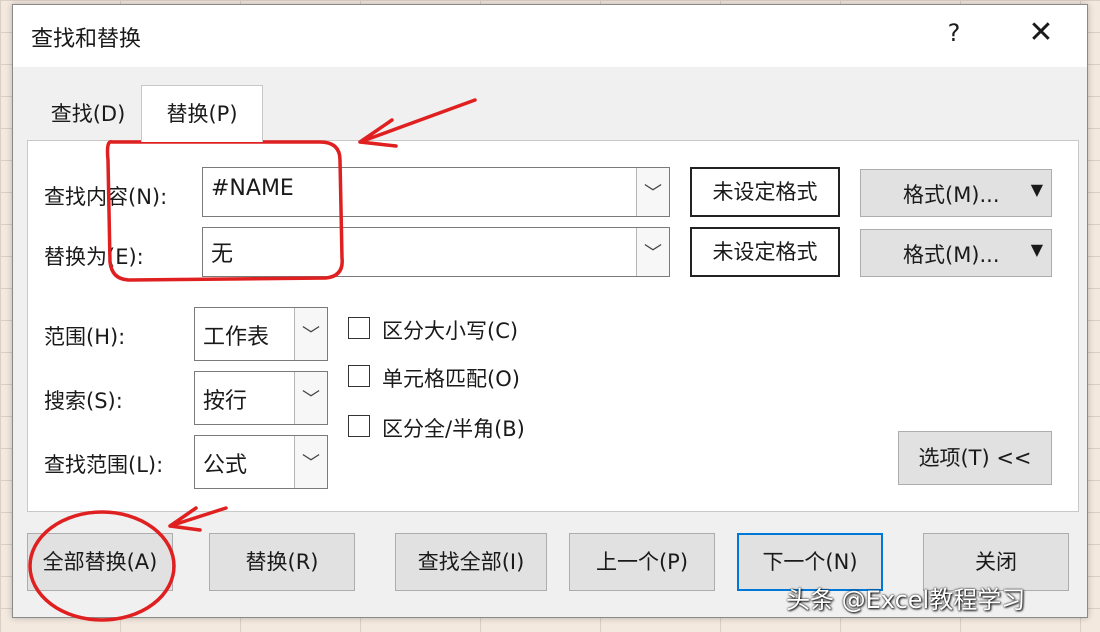 The image size is (1100, 632). Describe the element at coordinates (236, 337) in the screenshot. I see `scope-value: 工作表` at that location.